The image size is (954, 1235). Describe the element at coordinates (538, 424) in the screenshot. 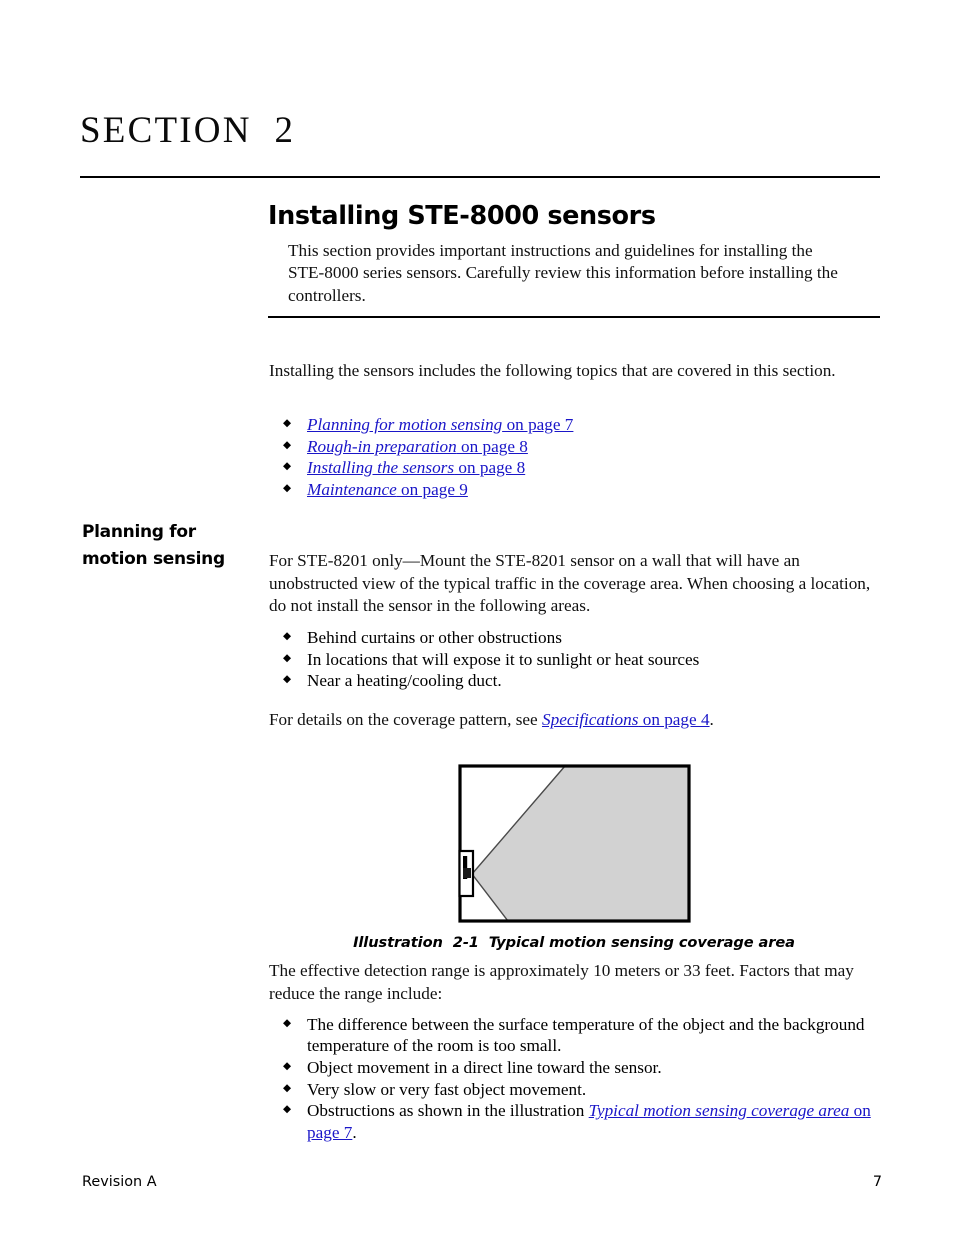

I see `link-page-ref: on page 7` at that location.